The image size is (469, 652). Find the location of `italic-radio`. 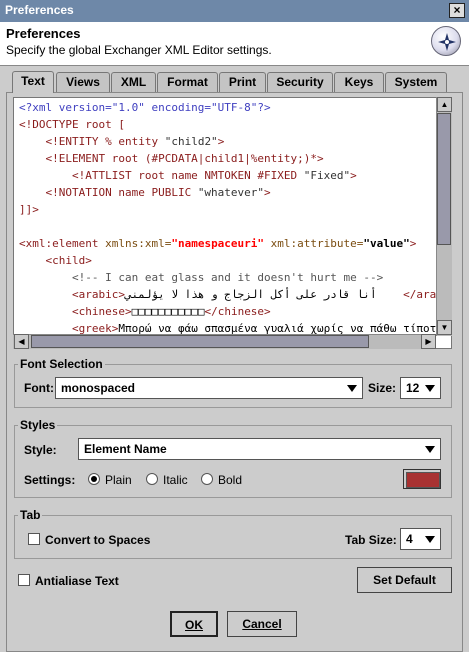

italic-radio is located at coordinates (152, 479).